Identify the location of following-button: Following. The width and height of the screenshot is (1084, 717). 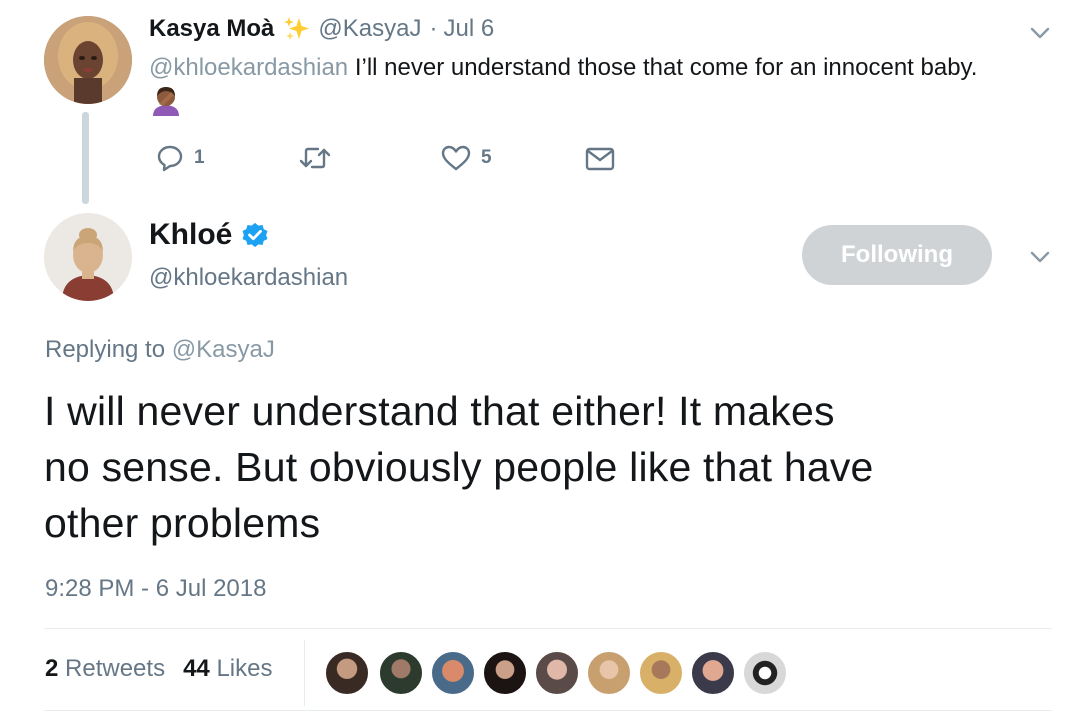
(897, 255).